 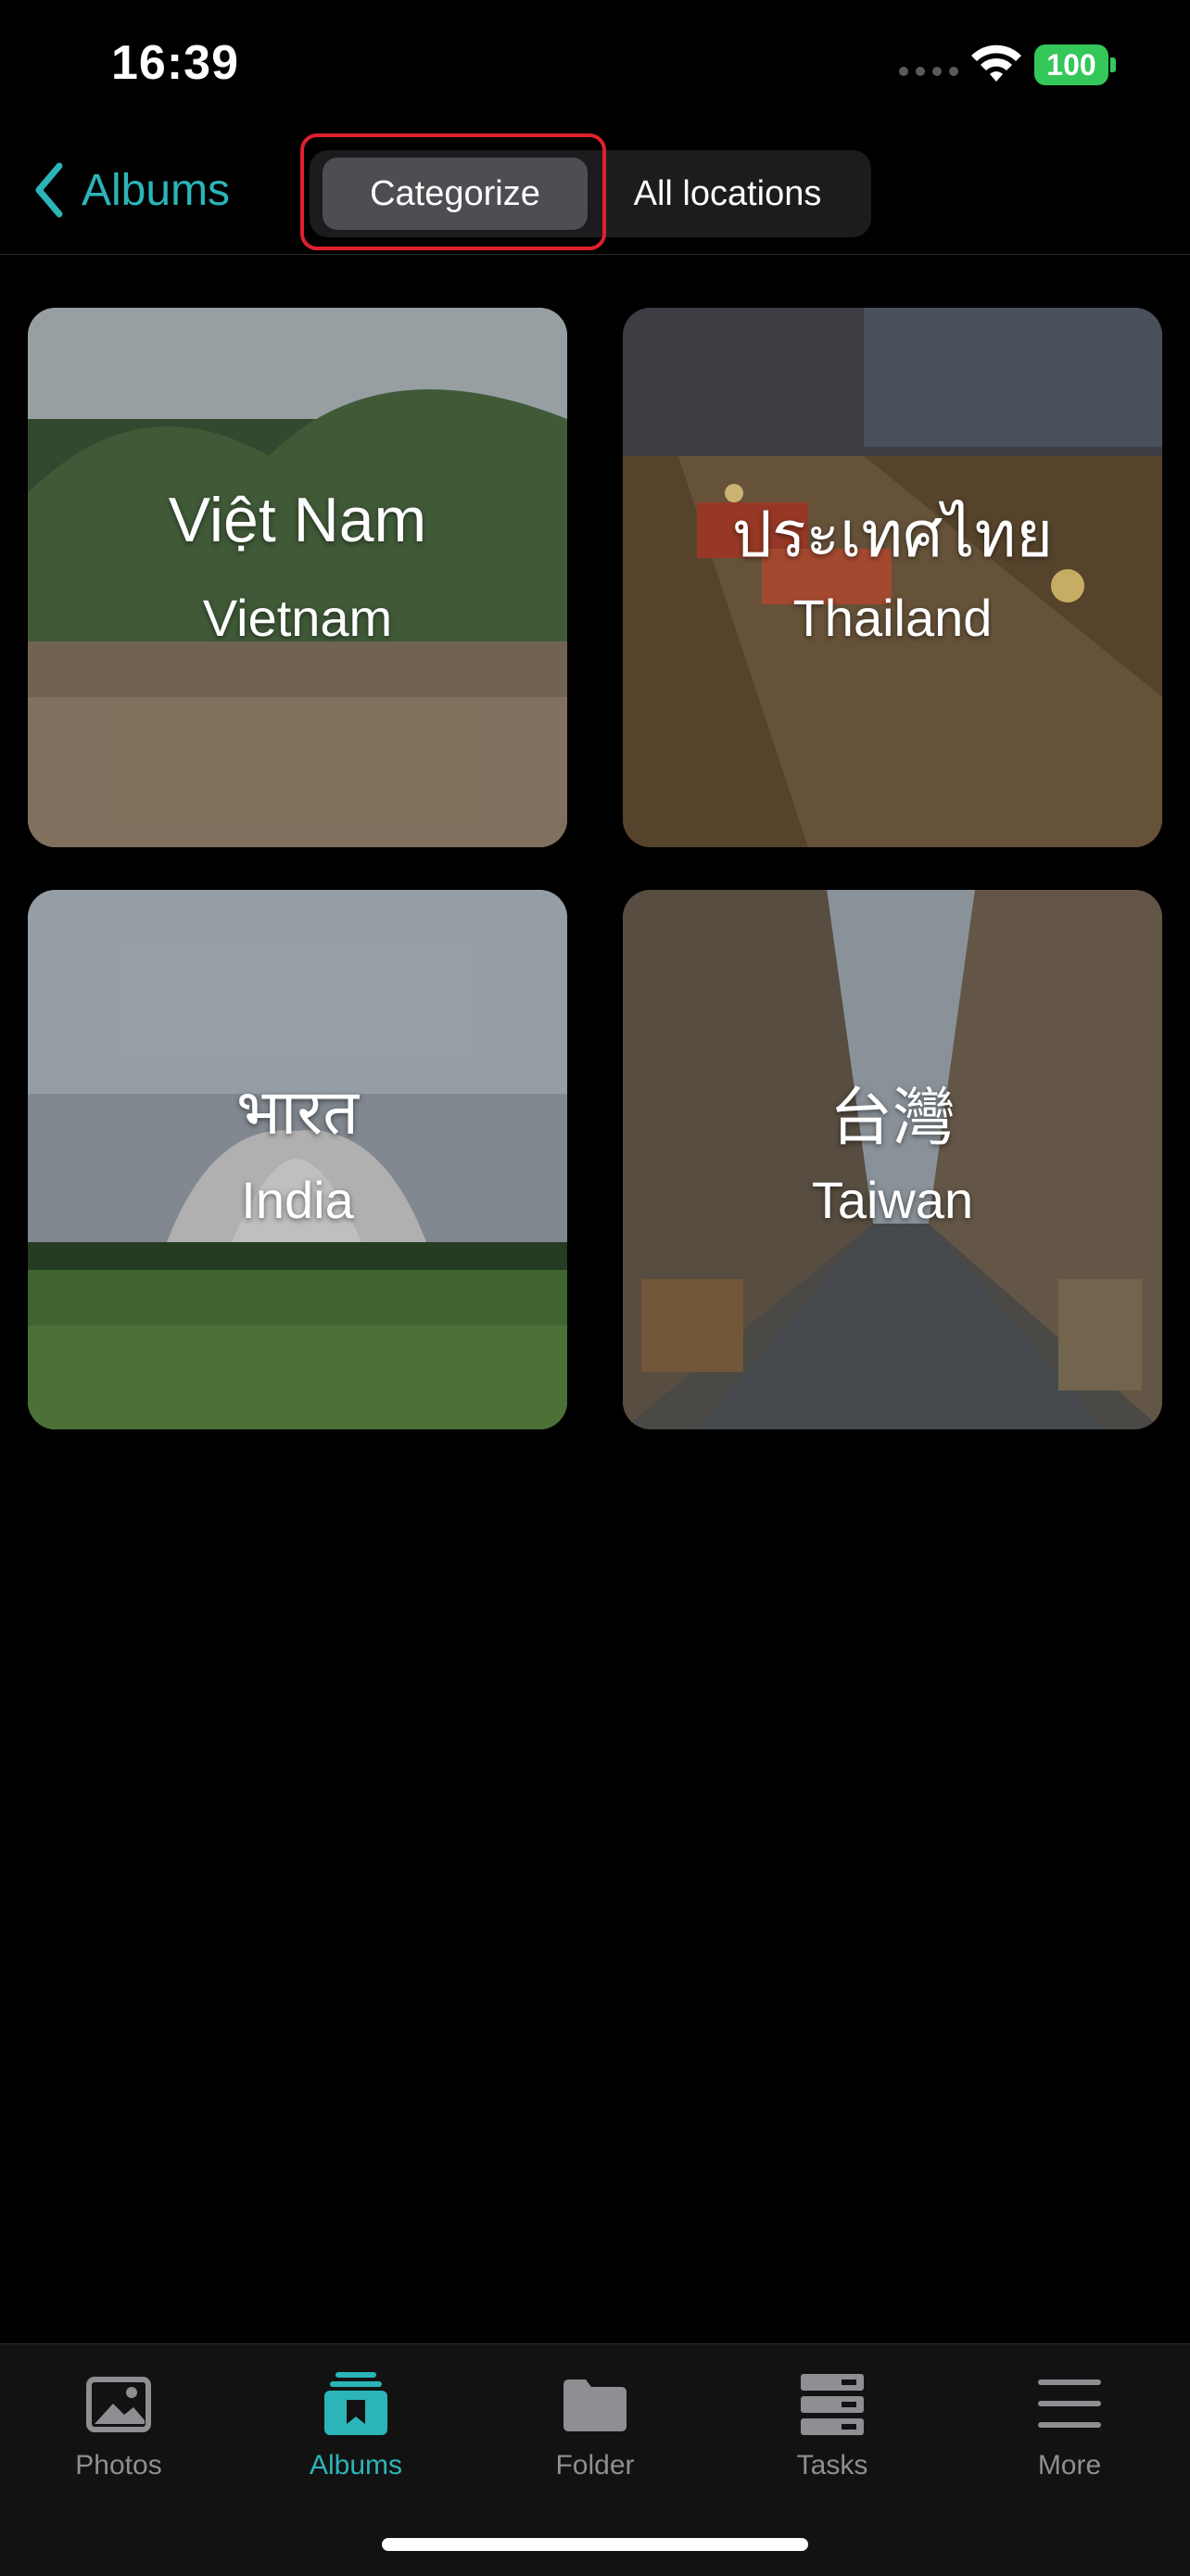 What do you see at coordinates (1069, 2403) in the screenshot?
I see `more-icon` at bounding box center [1069, 2403].